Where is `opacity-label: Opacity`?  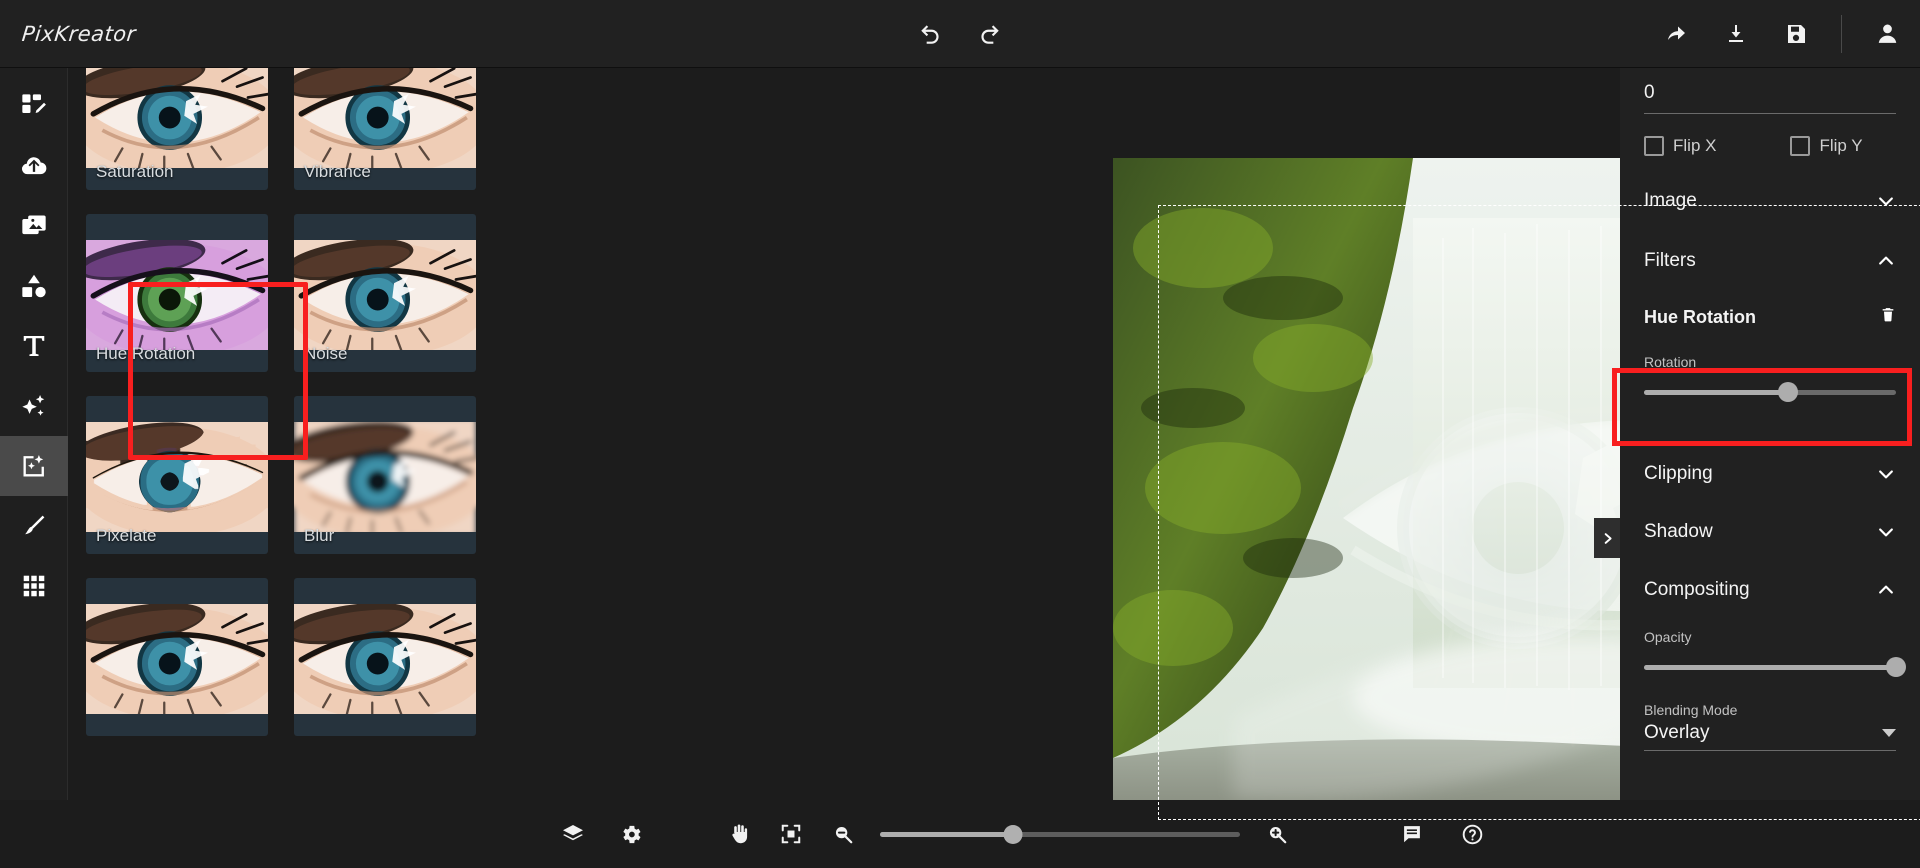
opacity-label: Opacity is located at coordinates (1668, 637).